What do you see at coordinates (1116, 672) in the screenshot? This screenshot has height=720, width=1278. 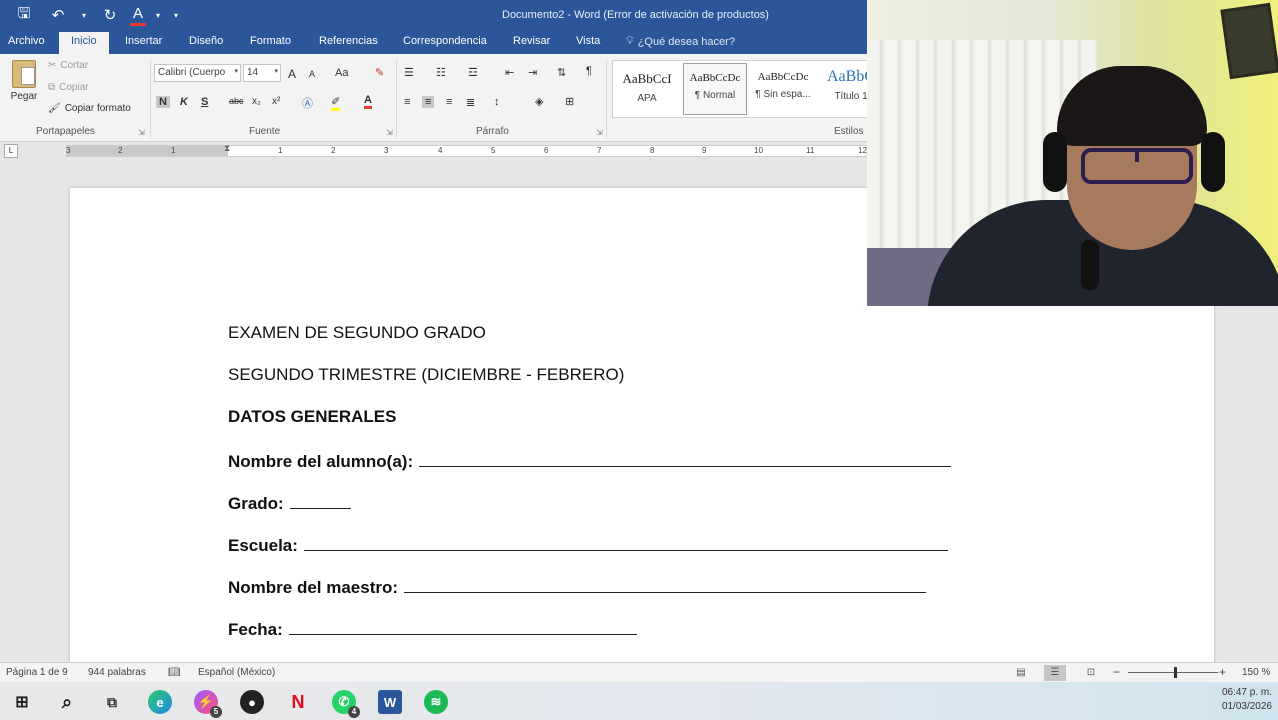 I see `zoom-out-icon: −` at bounding box center [1116, 672].